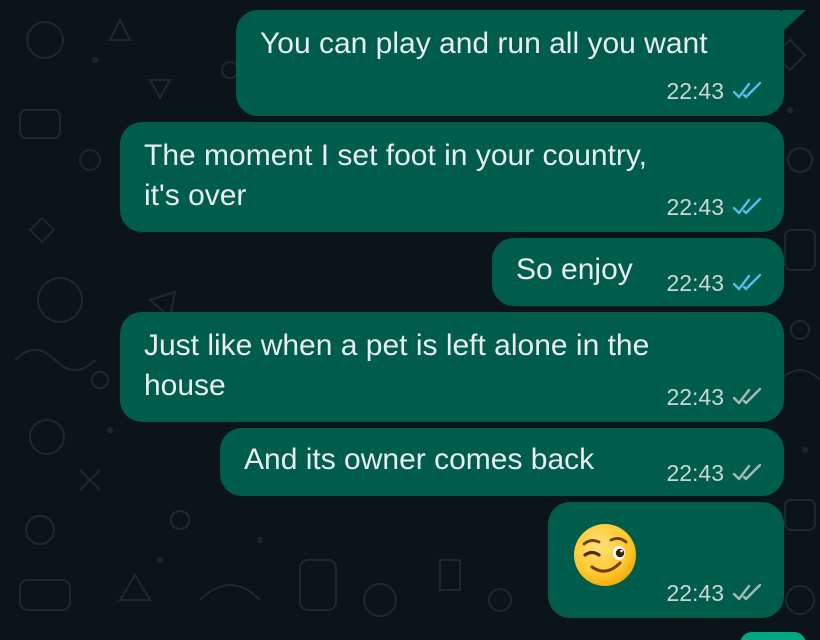 This screenshot has width=820, height=640. What do you see at coordinates (484, 43) in the screenshot?
I see `message-text: You can play and run all you want` at bounding box center [484, 43].